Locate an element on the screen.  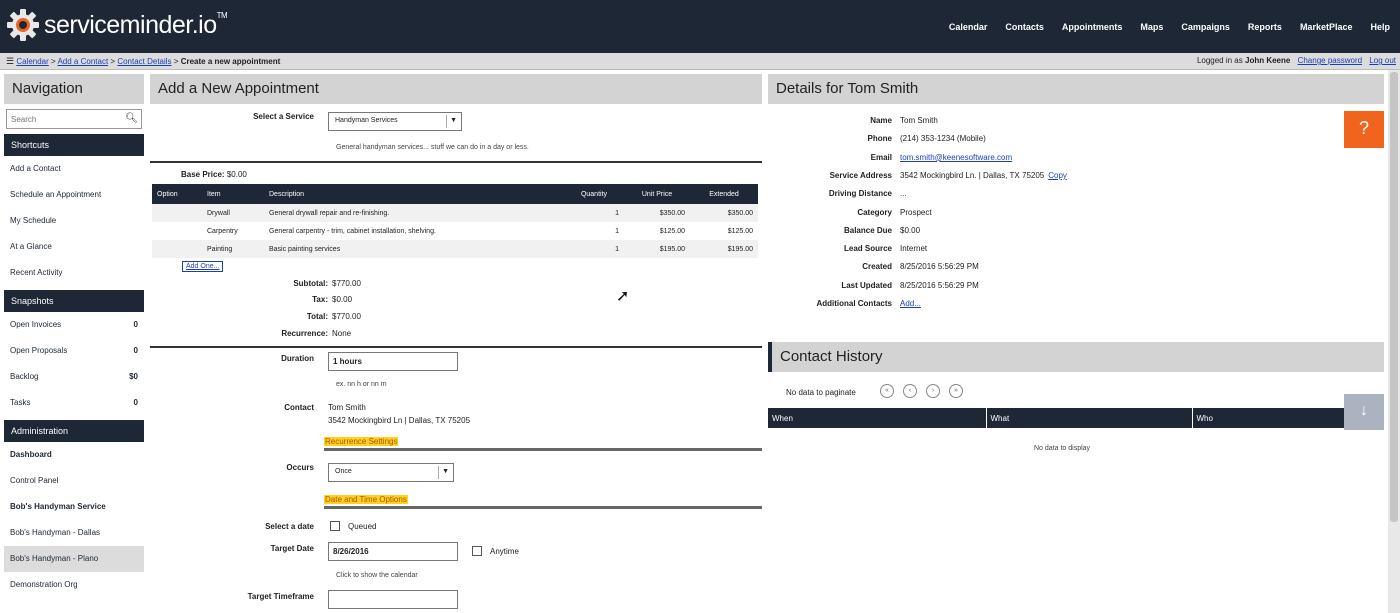
table-cell: 1 is located at coordinates (594, 213).